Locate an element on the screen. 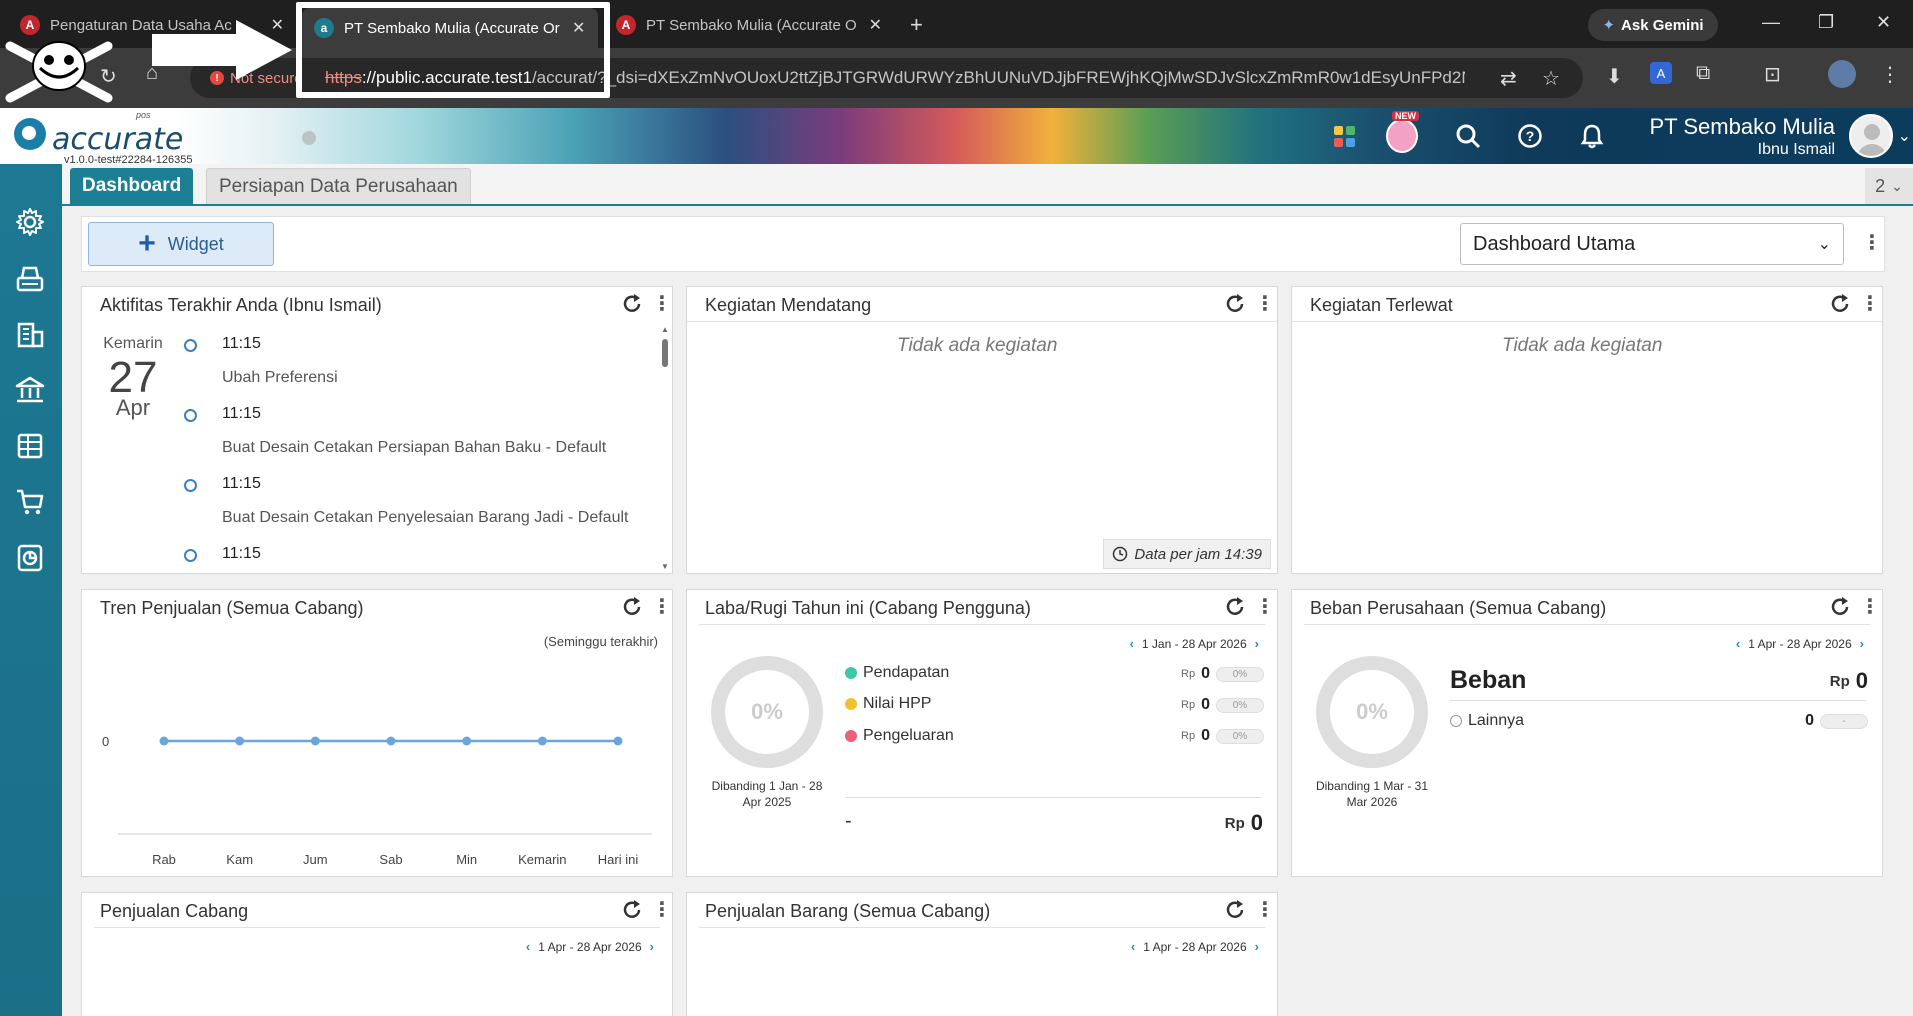 Image resolution: width=1913 pixels, height=1016 pixels. day-month: Apr is located at coordinates (133, 407).